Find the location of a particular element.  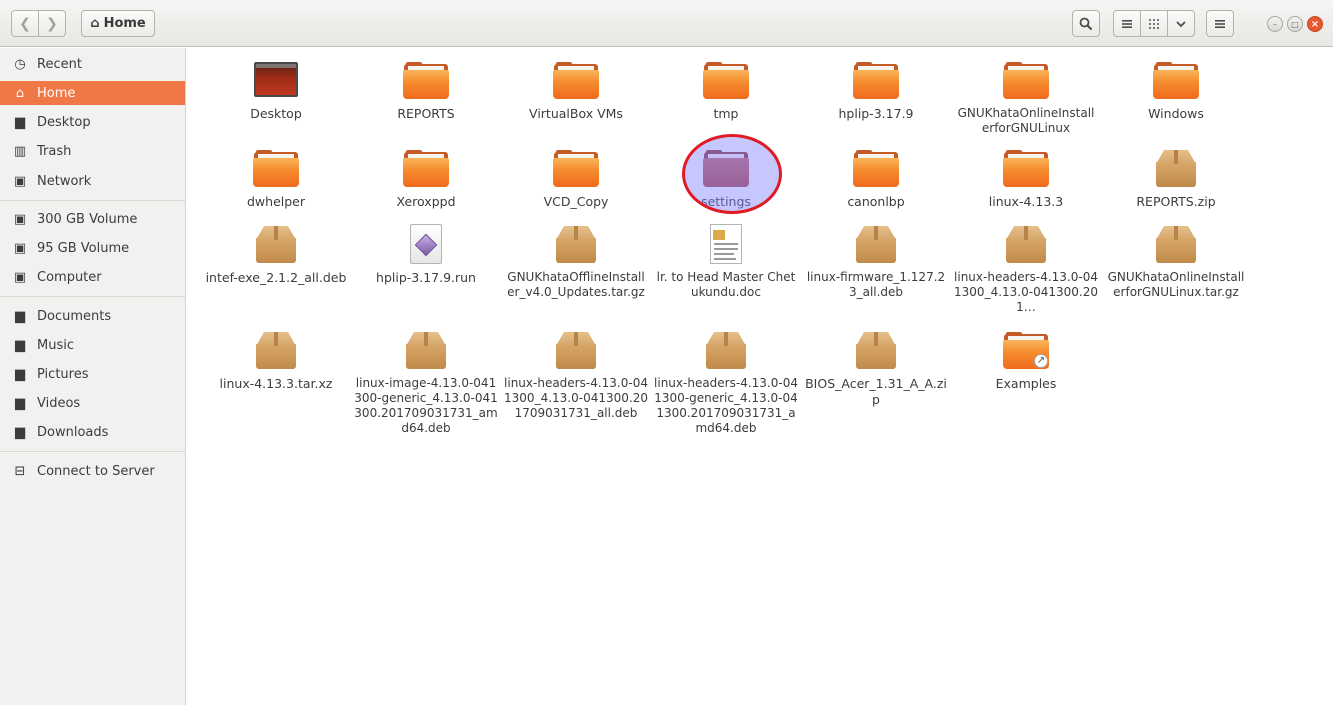

file-item: settings is located at coordinates (726, 179).